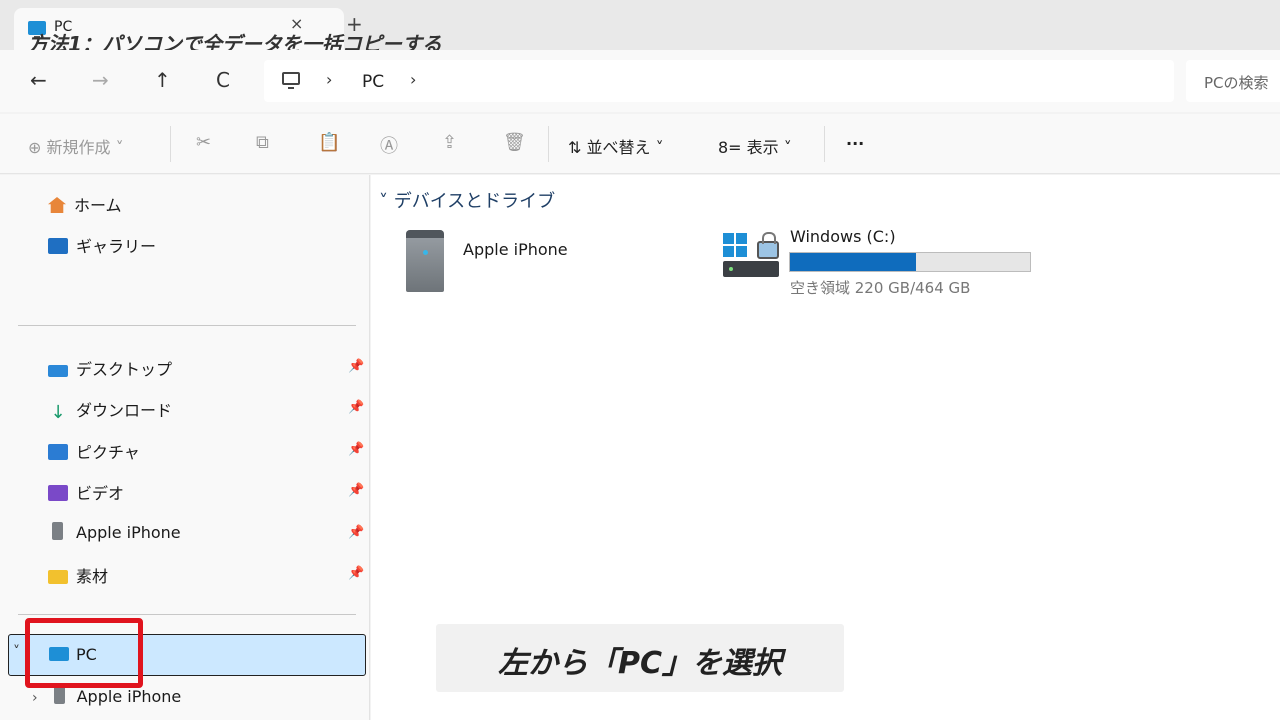 The width and height of the screenshot is (1280, 720). I want to click on delete-icon: 🗑, so click(514, 142).